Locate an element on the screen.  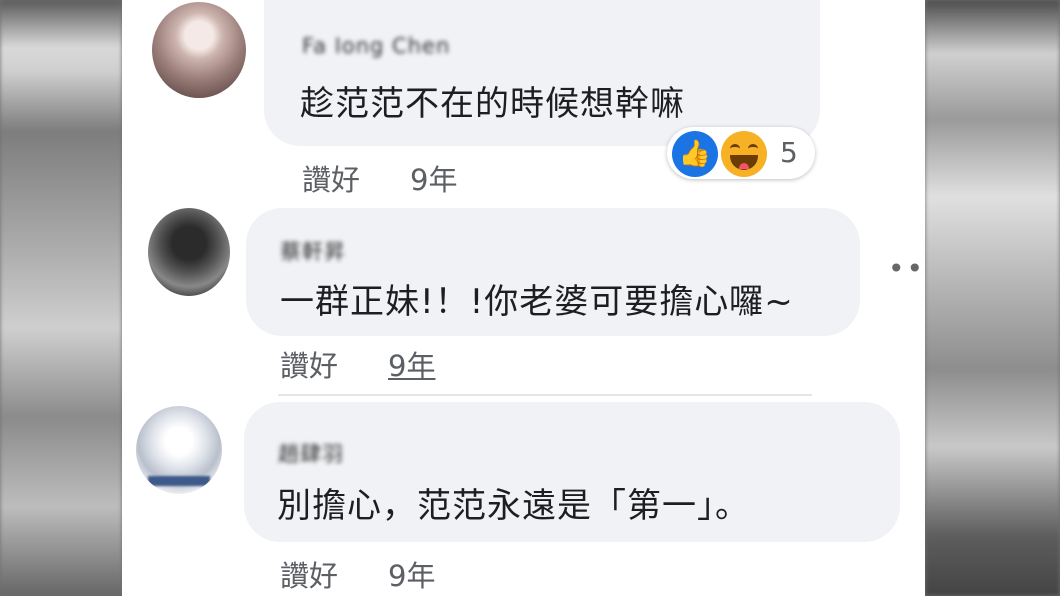
divider is located at coordinates (545, 395).